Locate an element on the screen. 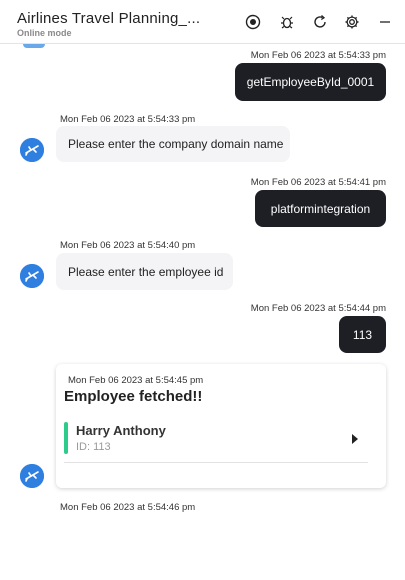  minimize-icon is located at coordinates (385, 22).